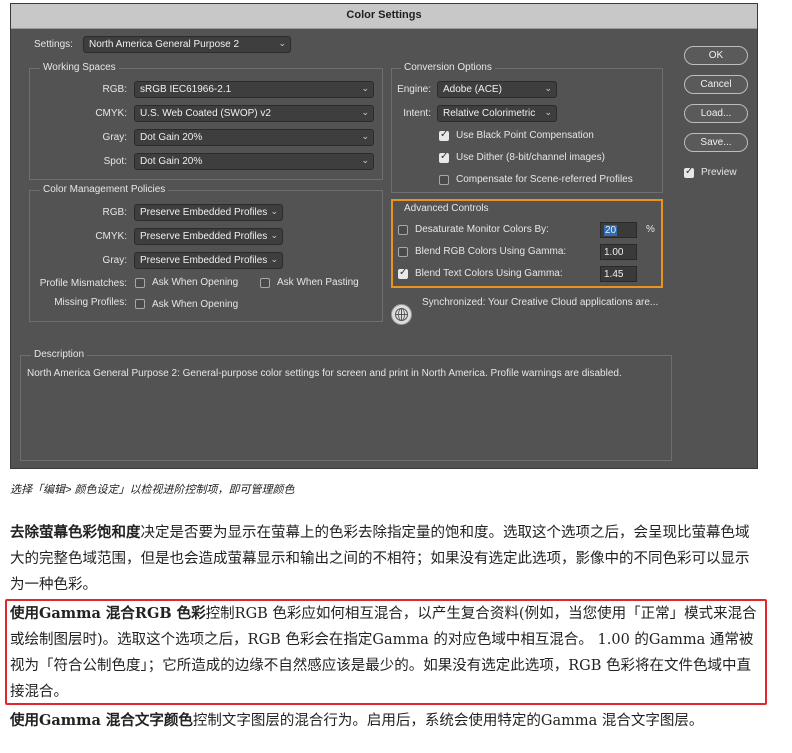 The width and height of the screenshot is (792, 753). What do you see at coordinates (403, 230) in the screenshot?
I see `desaturate-checkbox` at bounding box center [403, 230].